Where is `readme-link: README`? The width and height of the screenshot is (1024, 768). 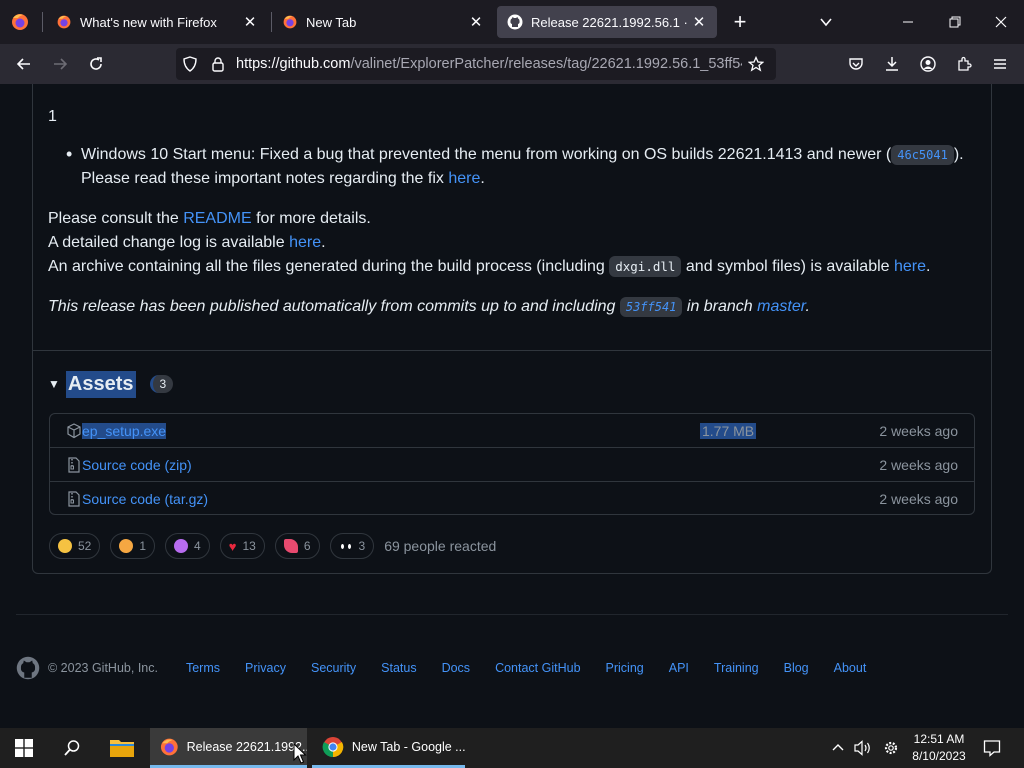 readme-link: README is located at coordinates (217, 218).